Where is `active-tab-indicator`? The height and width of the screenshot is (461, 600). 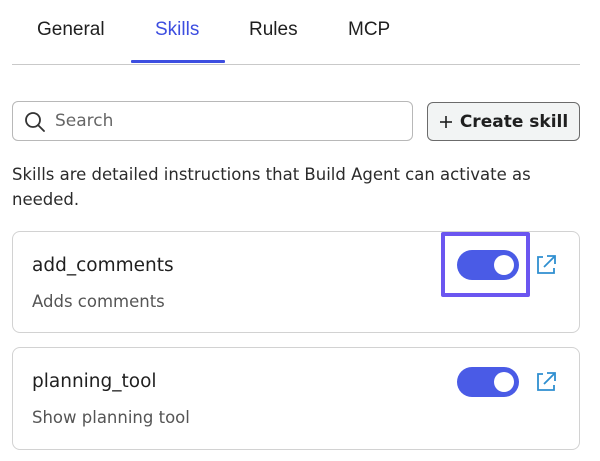 active-tab-indicator is located at coordinates (178, 61).